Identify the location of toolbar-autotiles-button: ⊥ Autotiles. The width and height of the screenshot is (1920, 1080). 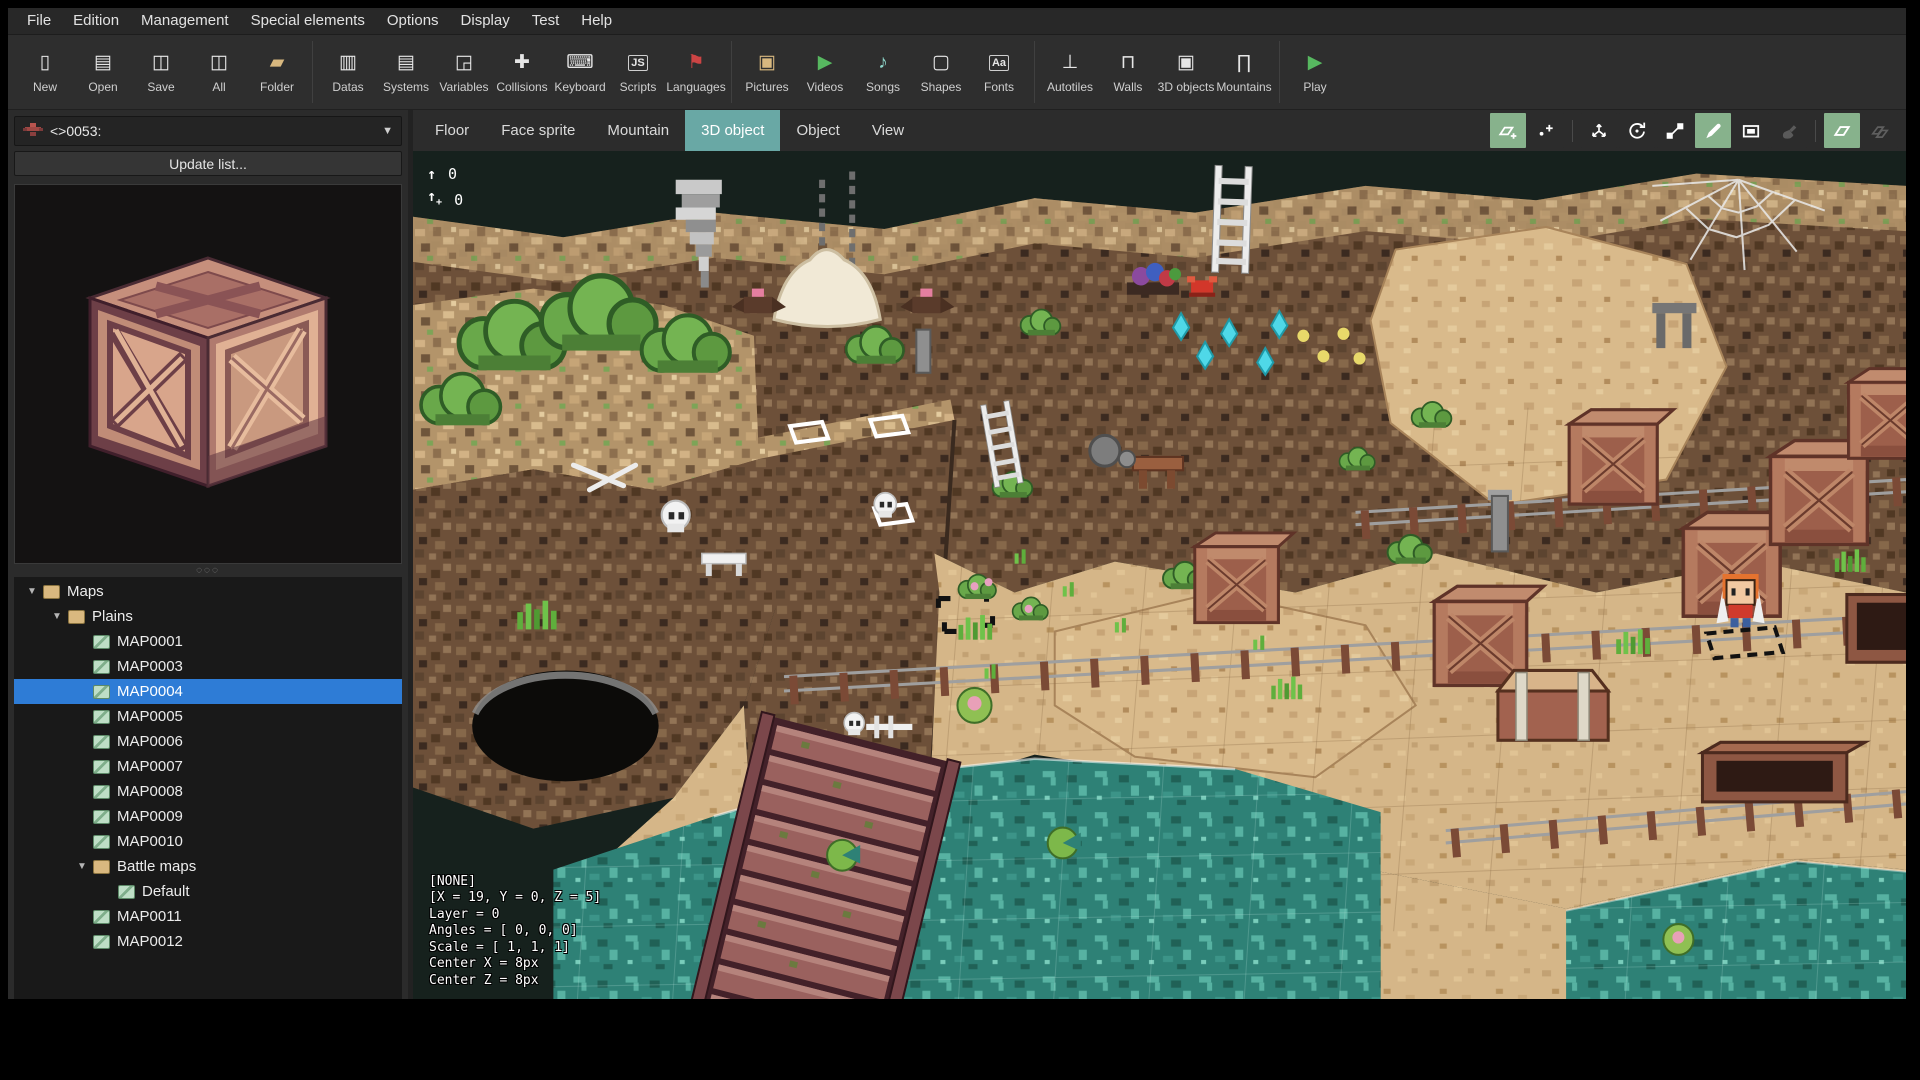
(1070, 72).